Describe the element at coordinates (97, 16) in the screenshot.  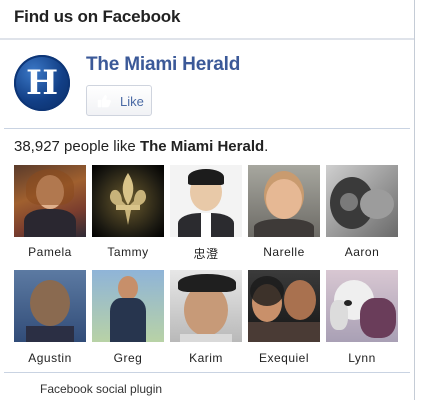
I see `widget-title: Find us on Facebook` at that location.